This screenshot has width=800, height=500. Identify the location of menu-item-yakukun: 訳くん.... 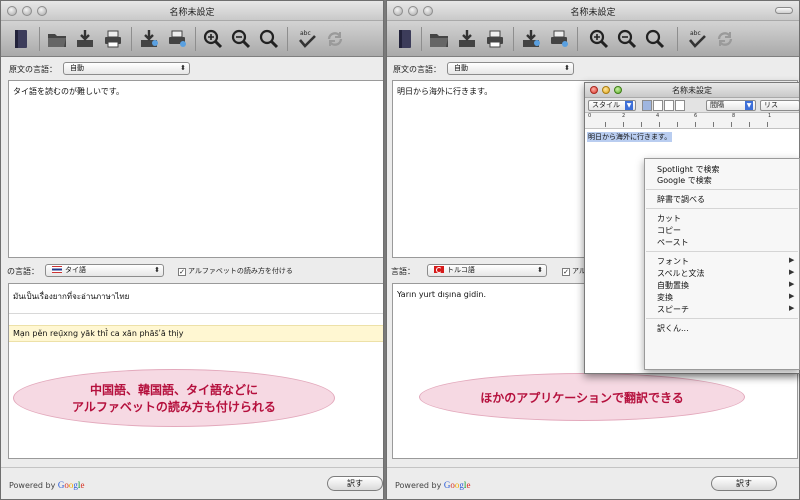
(673, 328).